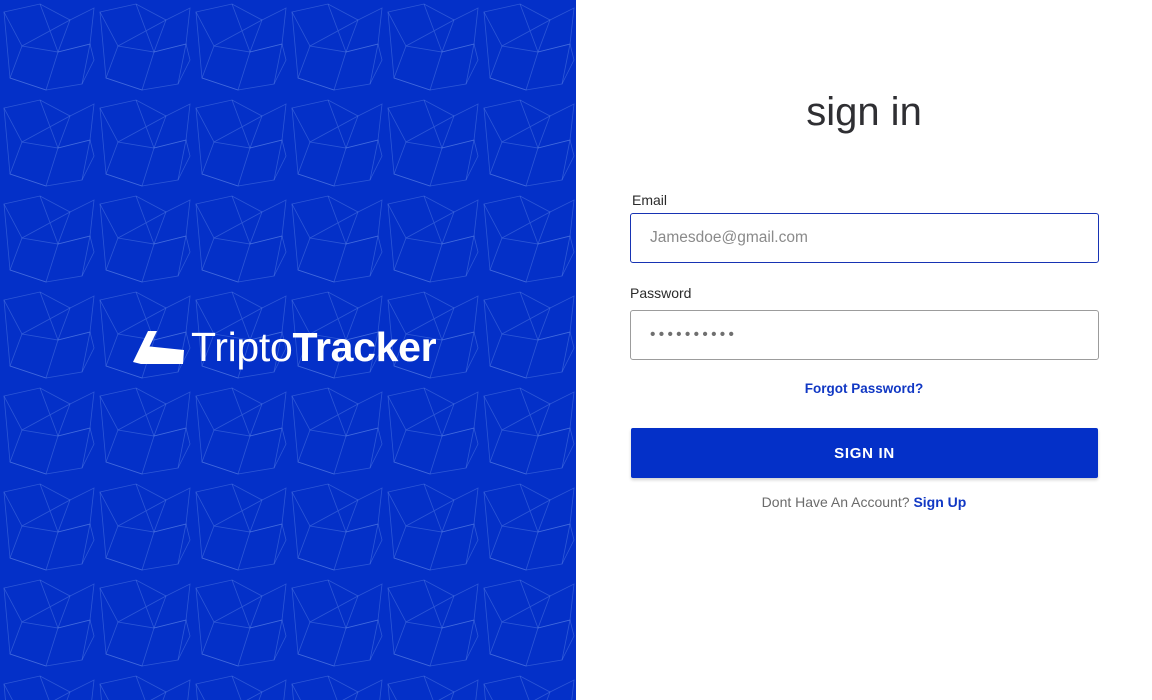 Image resolution: width=1152 pixels, height=700 pixels. Describe the element at coordinates (864, 238) in the screenshot. I see `email-field: Jamesdoe@gmail.com` at that location.